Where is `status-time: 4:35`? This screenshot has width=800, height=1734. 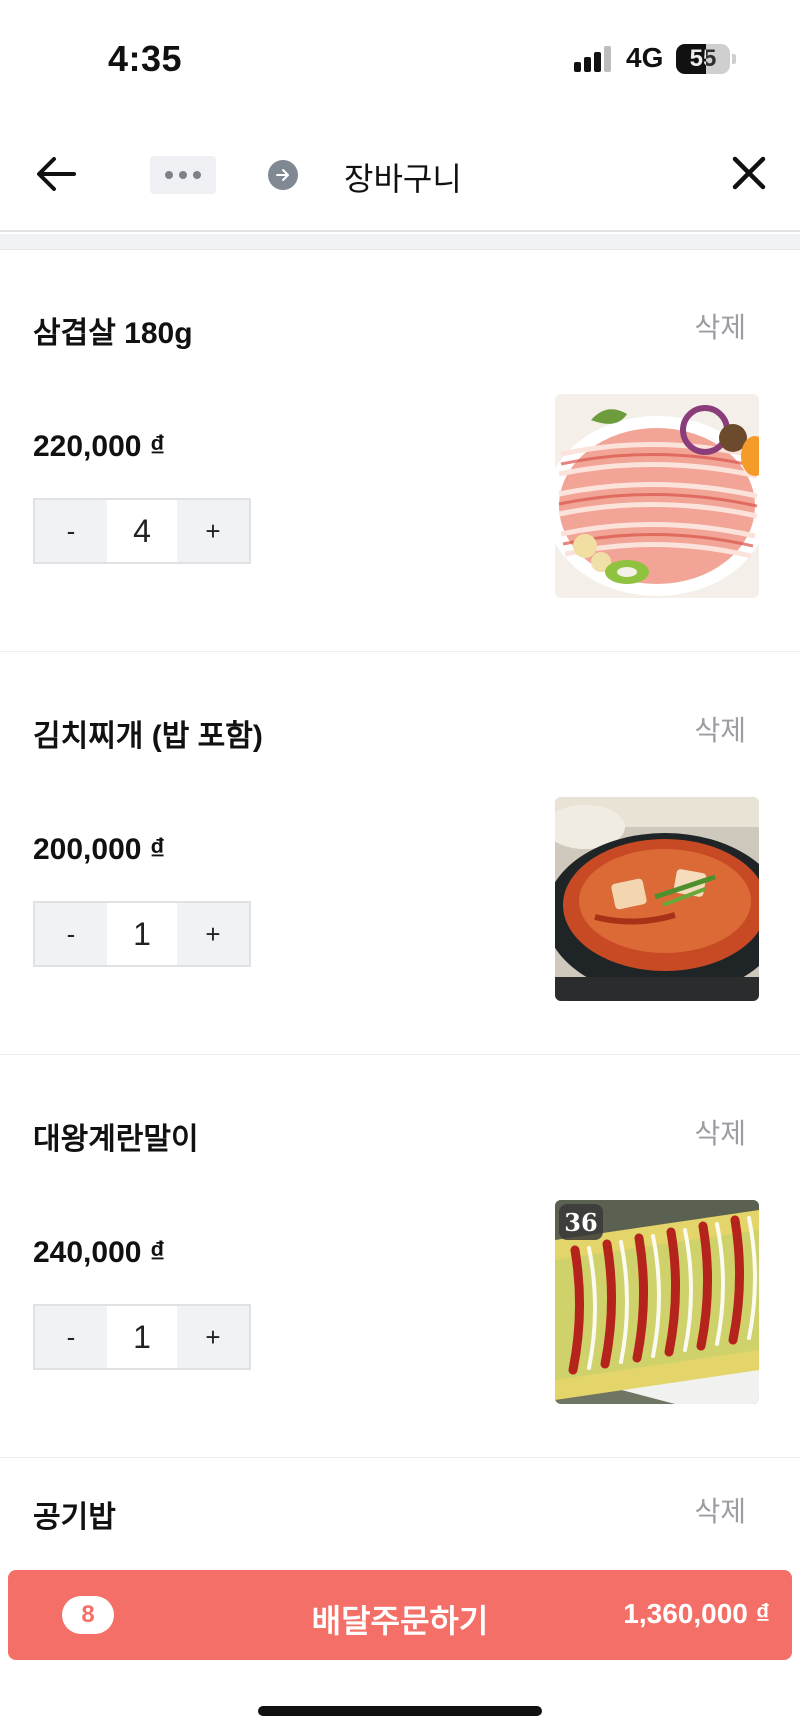
status-time: 4:35 is located at coordinates (145, 58).